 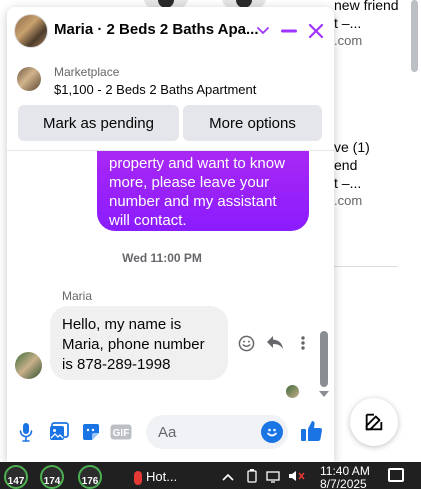 I want to click on thumbs-up-icon, so click(x=312, y=431).